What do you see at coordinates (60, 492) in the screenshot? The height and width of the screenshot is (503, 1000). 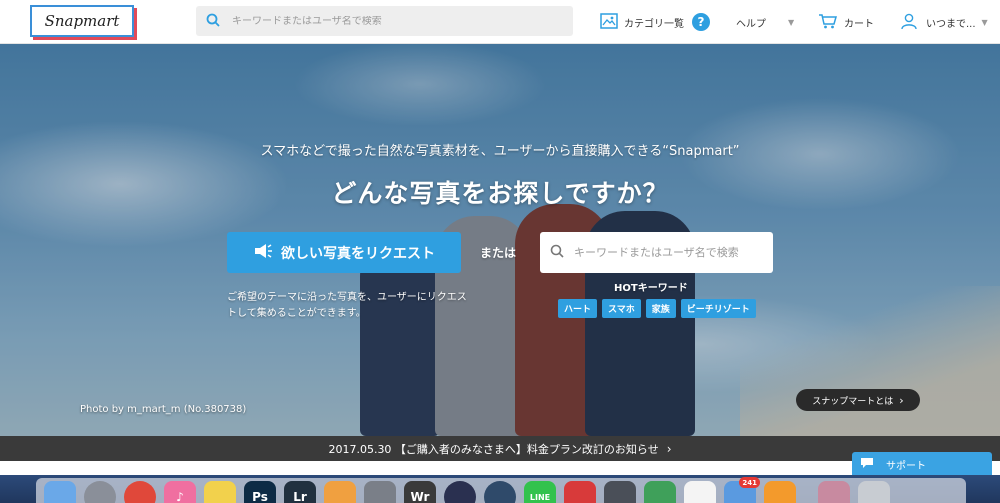 I see `dock-finder-icon` at bounding box center [60, 492].